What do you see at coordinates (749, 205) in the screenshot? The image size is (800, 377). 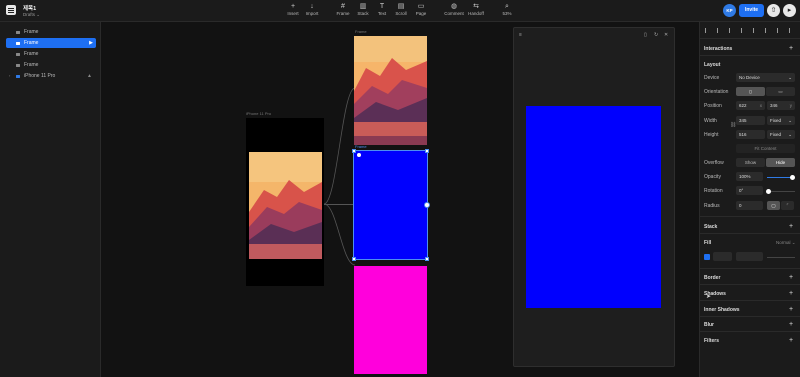 I see `radius-input: 0` at bounding box center [749, 205].